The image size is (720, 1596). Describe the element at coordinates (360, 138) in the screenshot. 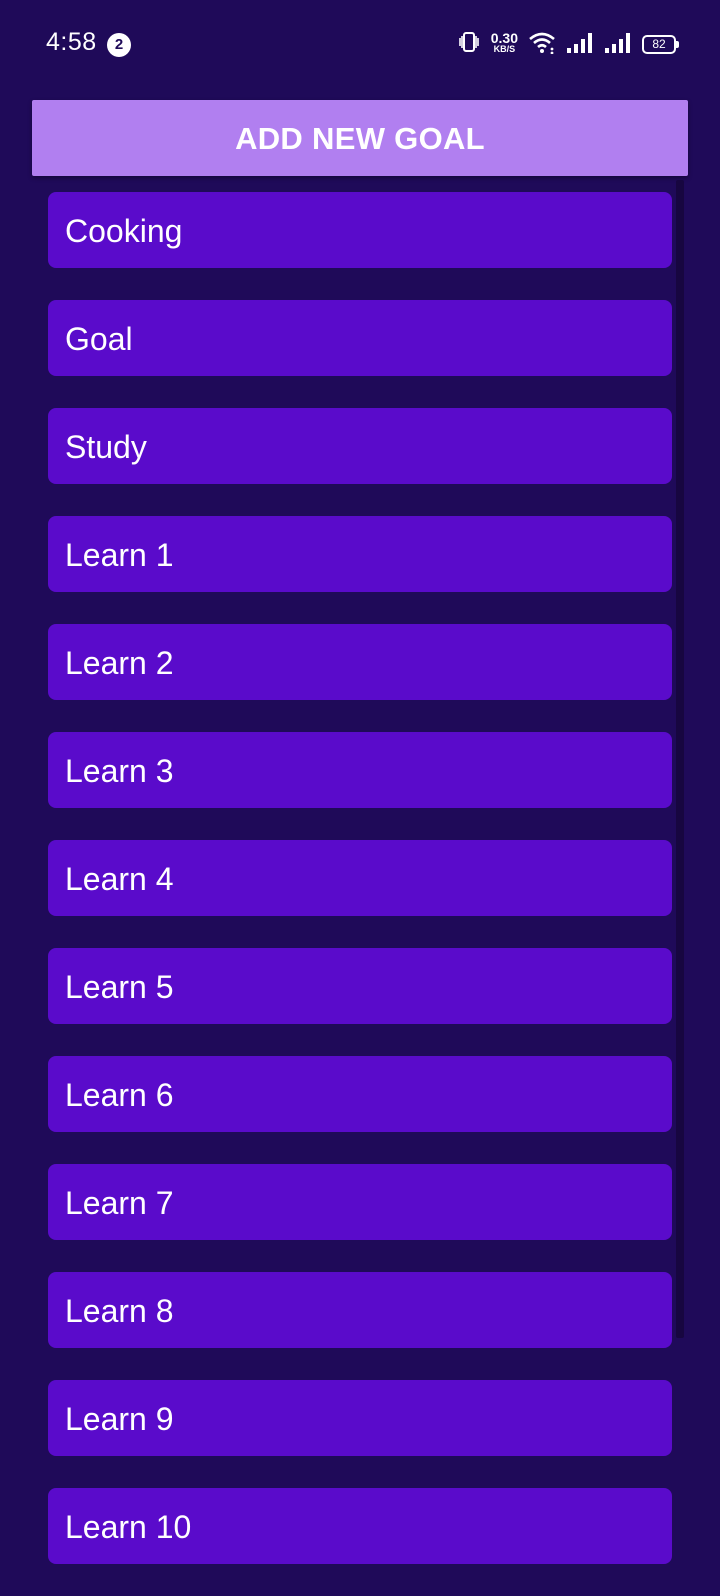

I see `add-new-goal-button: ADD NEW GOAL` at that location.